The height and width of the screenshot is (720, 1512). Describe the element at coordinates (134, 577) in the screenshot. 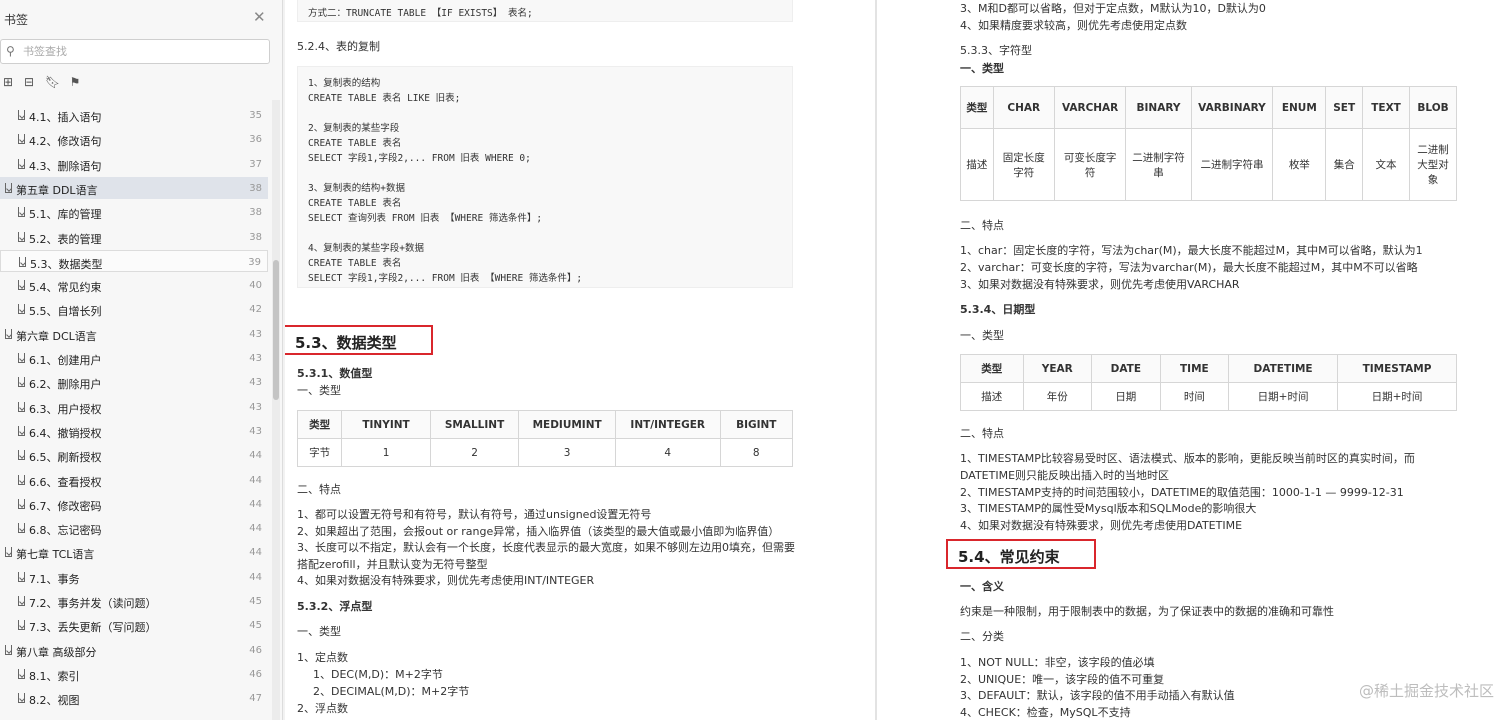

I see `bookmark-item: 7.1、事务 44` at that location.